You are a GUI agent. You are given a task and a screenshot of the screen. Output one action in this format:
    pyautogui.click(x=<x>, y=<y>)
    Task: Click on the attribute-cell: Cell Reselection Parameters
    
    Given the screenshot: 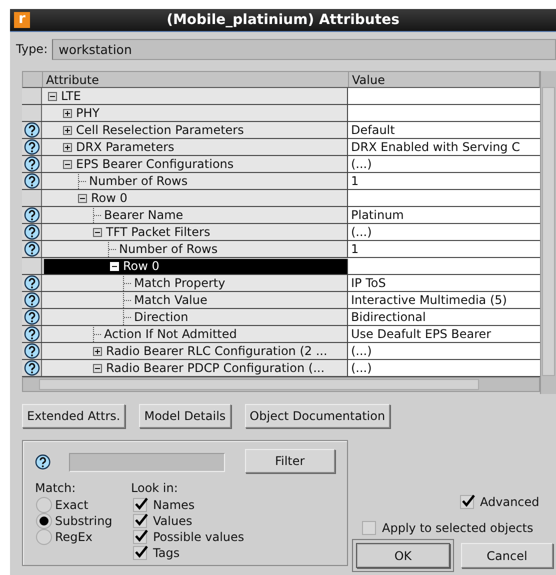 What is the action you would take?
    pyautogui.click(x=195, y=130)
    